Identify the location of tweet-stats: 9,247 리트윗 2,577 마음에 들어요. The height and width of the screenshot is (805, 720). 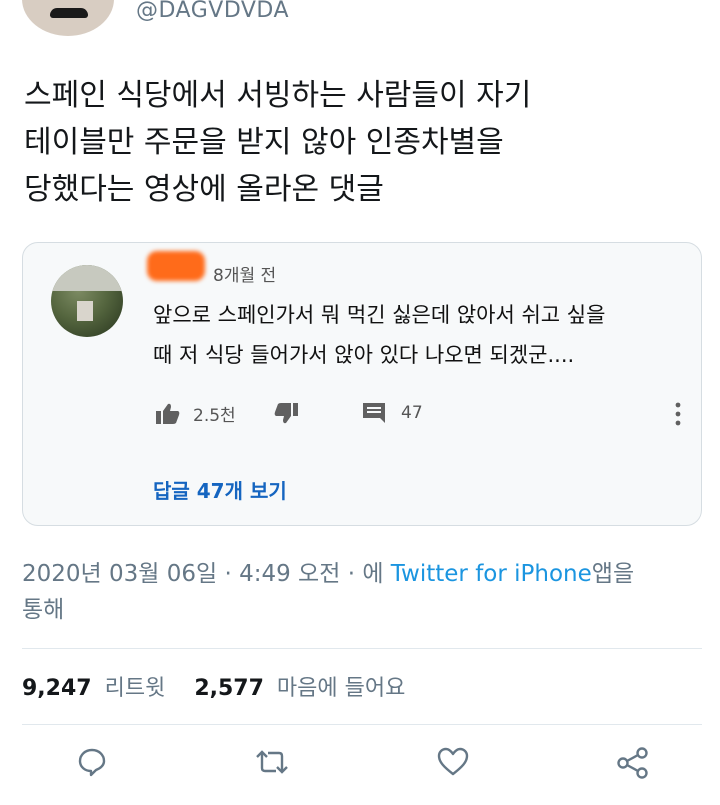
(213, 686).